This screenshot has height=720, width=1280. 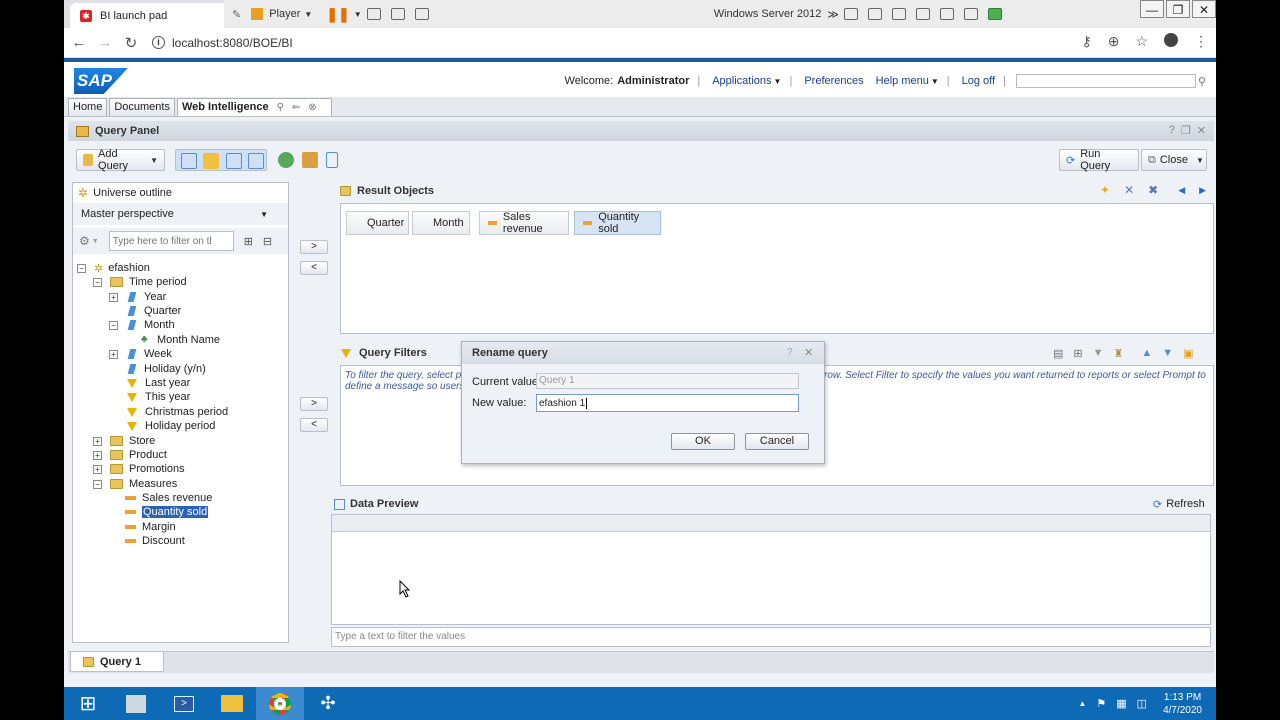 I want to click on sql-icon, so click(x=332, y=160).